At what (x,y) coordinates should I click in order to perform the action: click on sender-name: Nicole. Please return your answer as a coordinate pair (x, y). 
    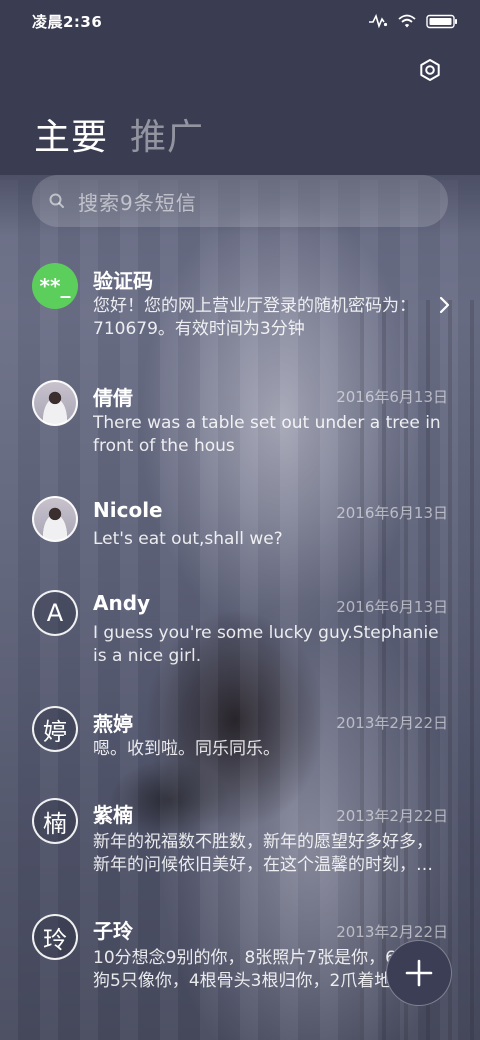
    Looking at the image, I should click on (128, 510).